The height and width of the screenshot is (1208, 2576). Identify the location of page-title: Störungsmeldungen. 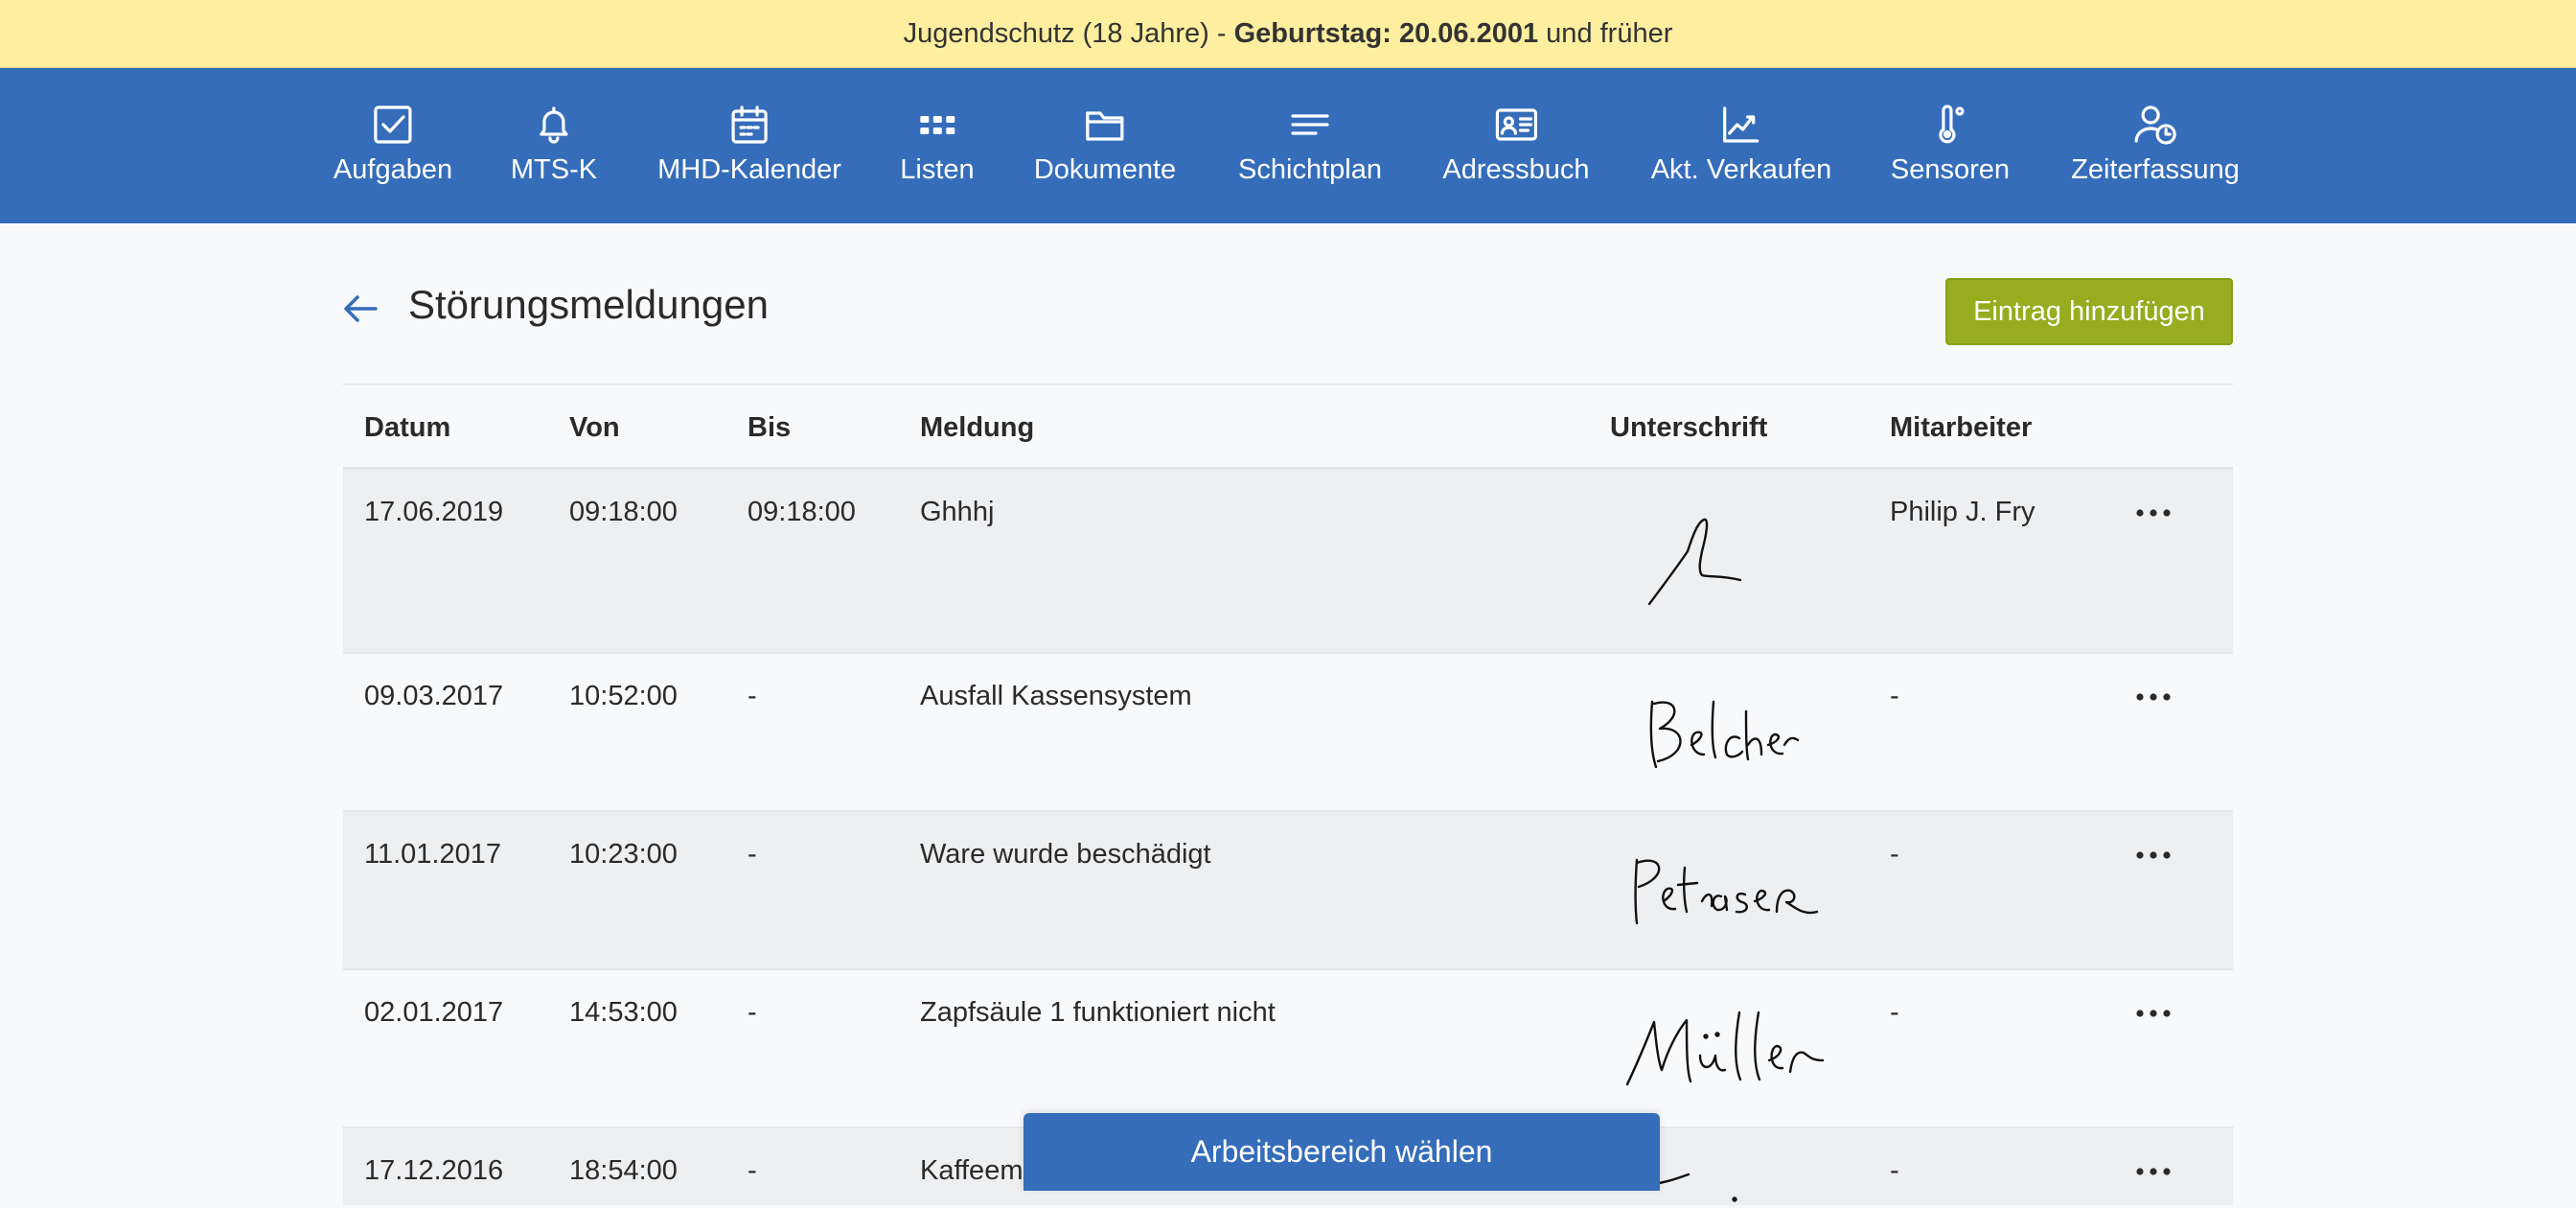
(588, 305).